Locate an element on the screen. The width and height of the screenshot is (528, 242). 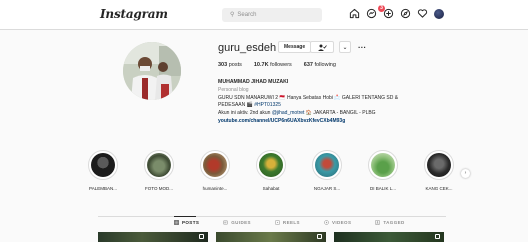
notification-badge: 3 is located at coordinates (381, 8).